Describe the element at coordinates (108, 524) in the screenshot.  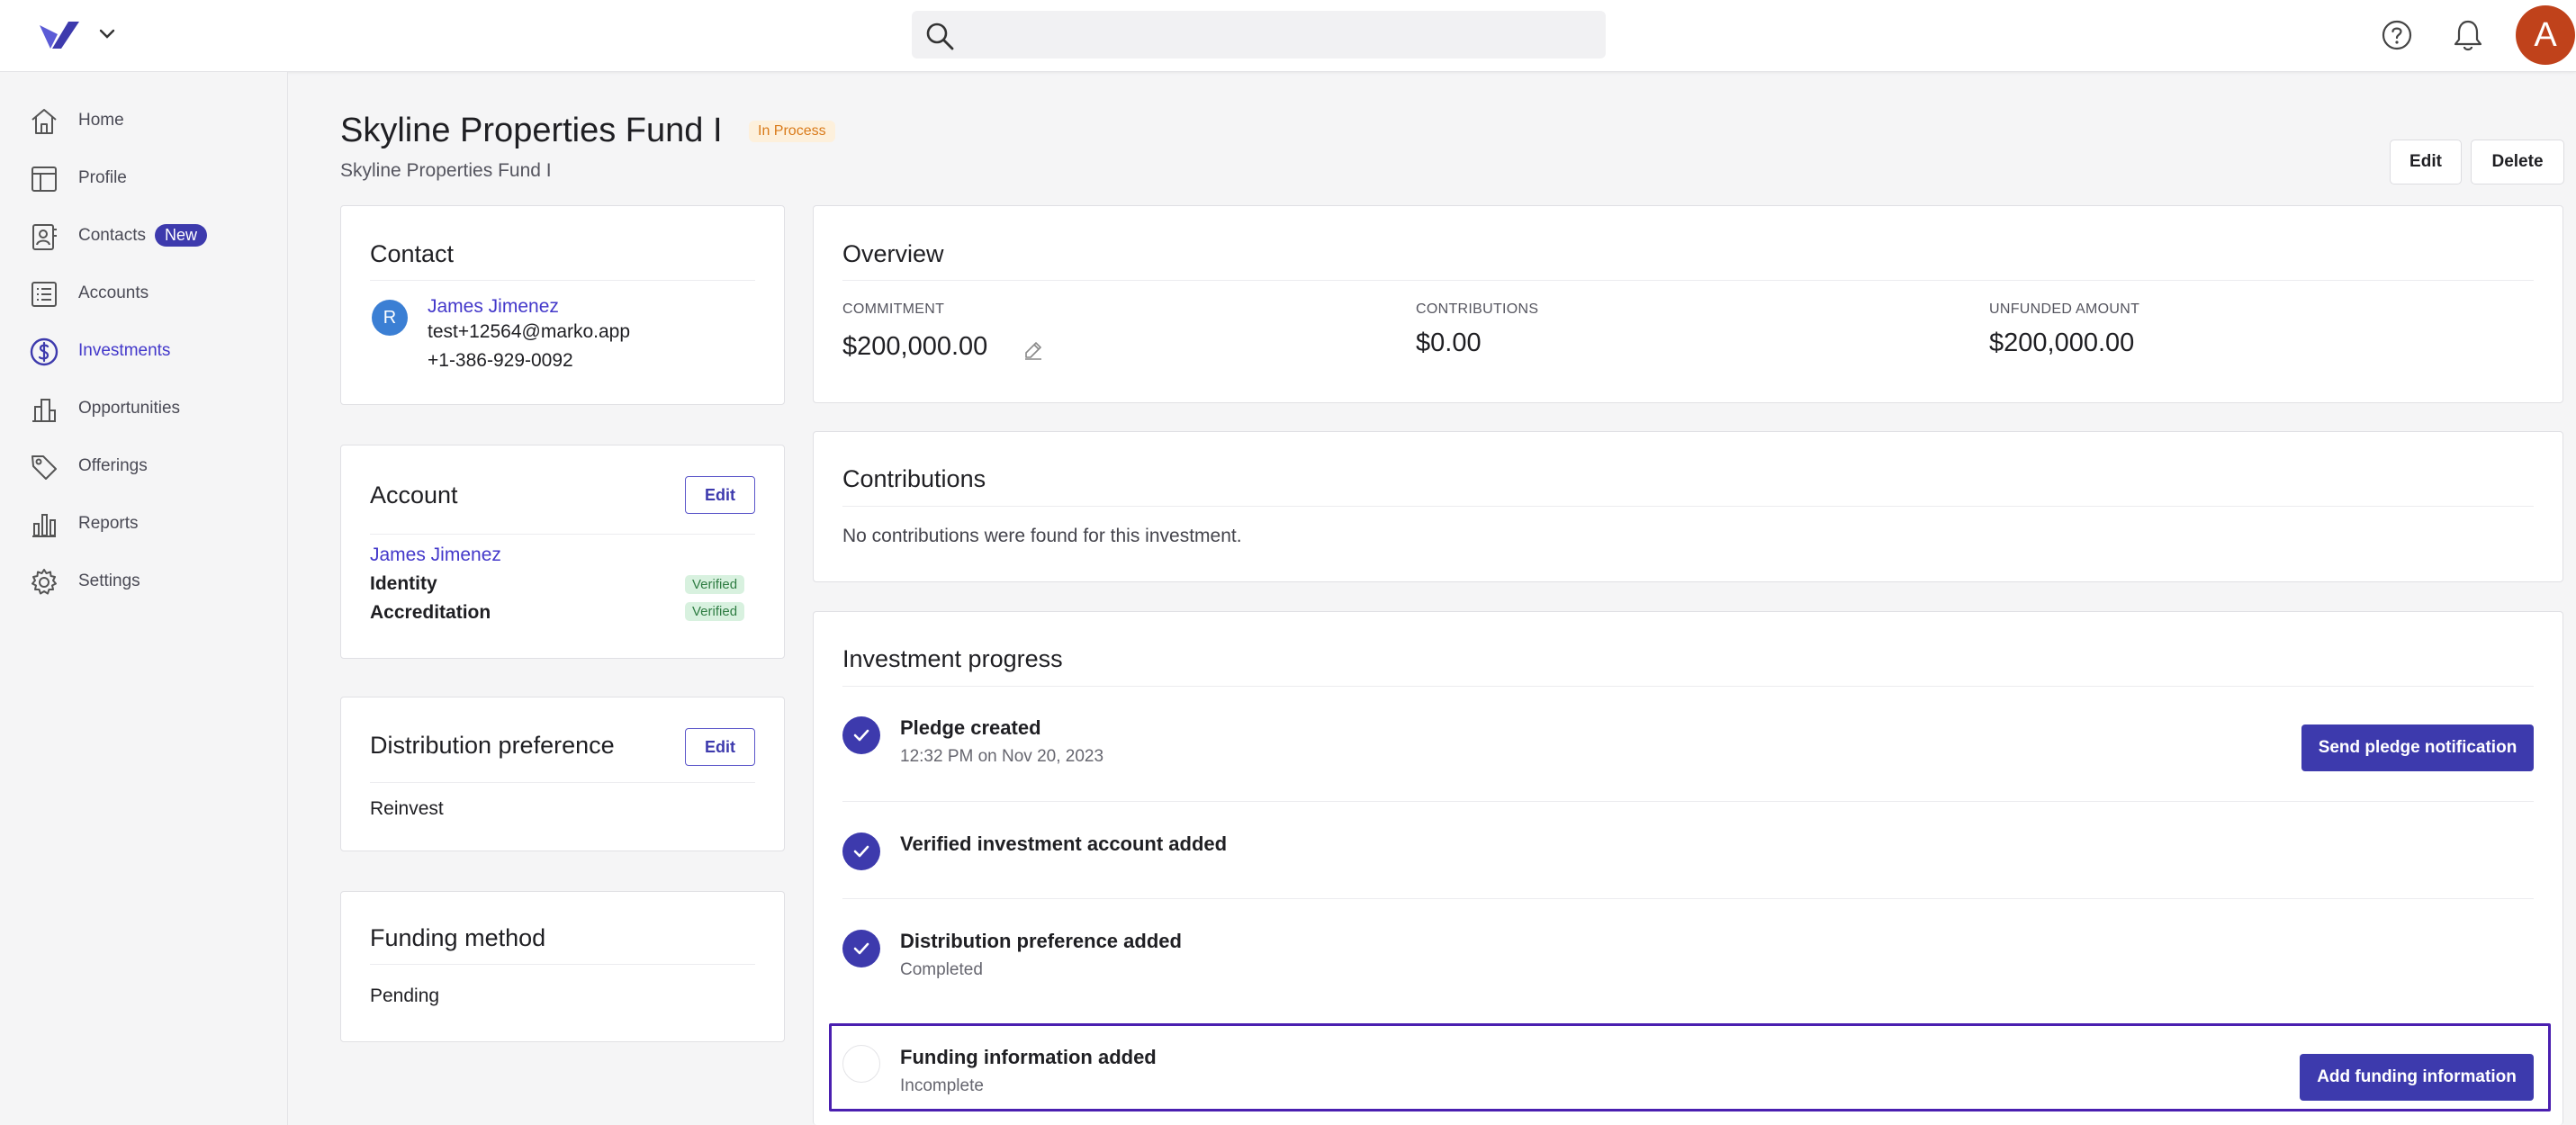
I see `sidebar-item-label: Reports` at that location.